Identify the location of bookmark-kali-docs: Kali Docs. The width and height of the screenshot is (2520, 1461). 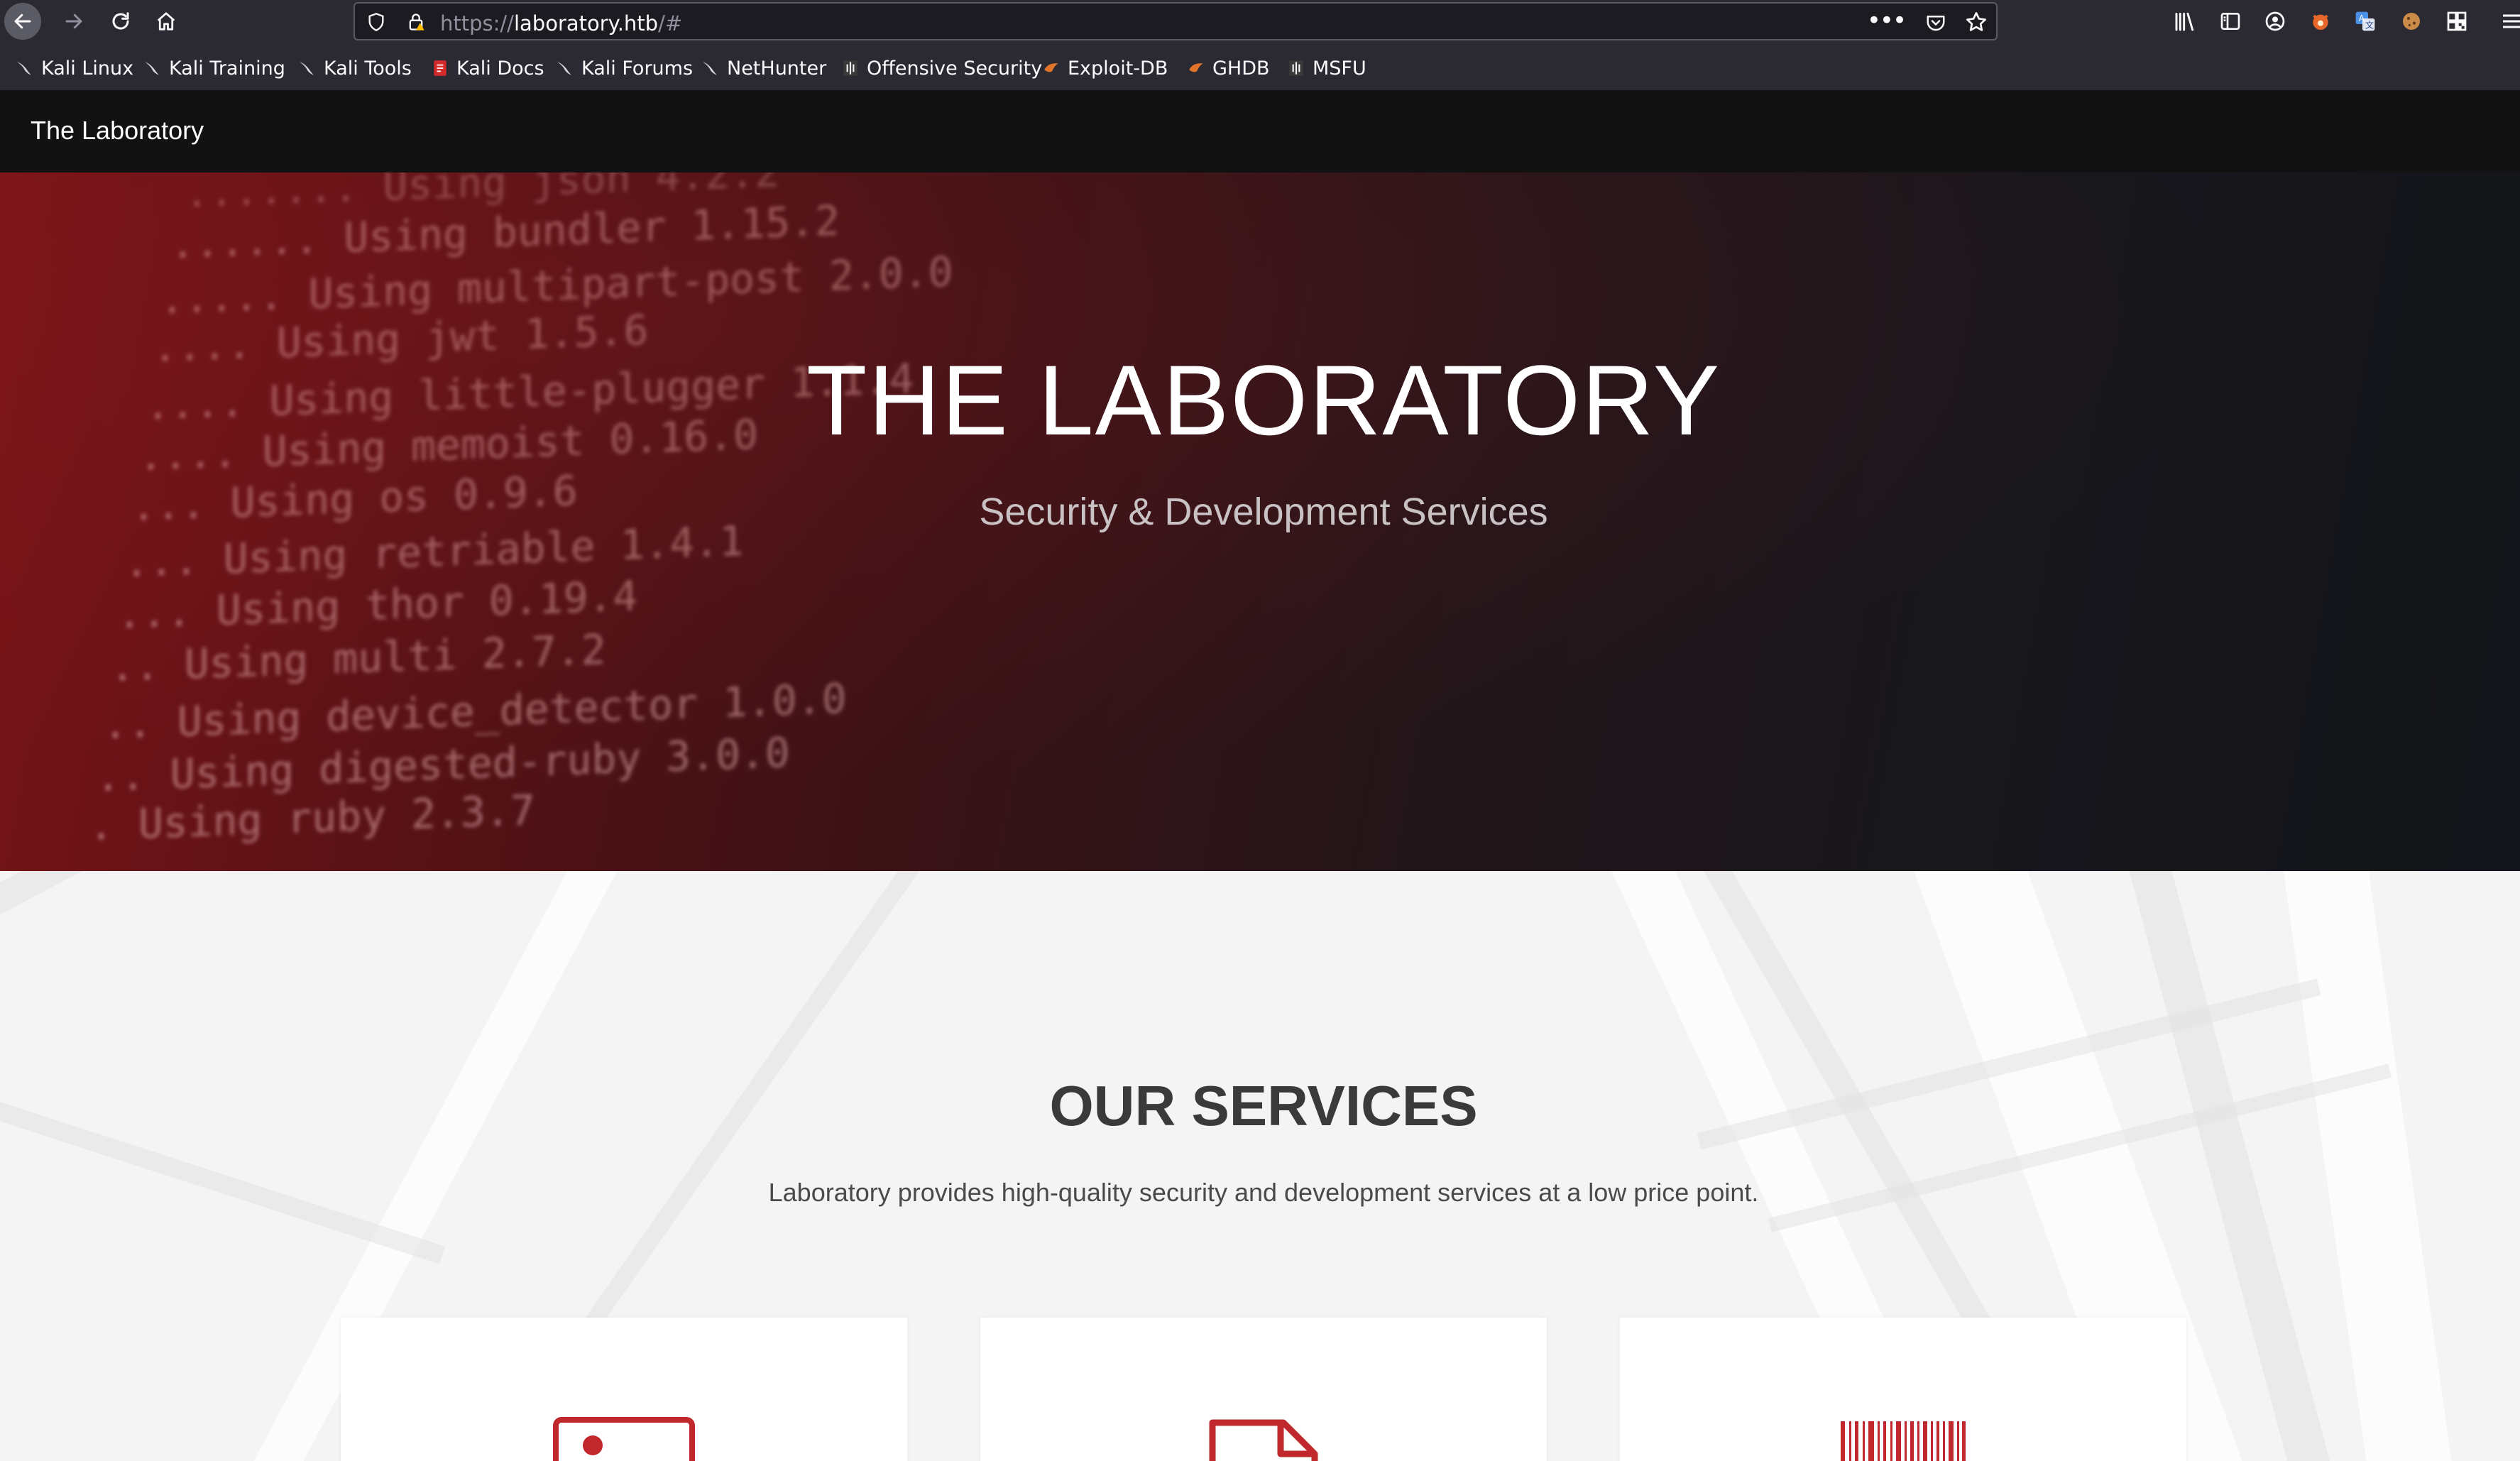
(488, 68).